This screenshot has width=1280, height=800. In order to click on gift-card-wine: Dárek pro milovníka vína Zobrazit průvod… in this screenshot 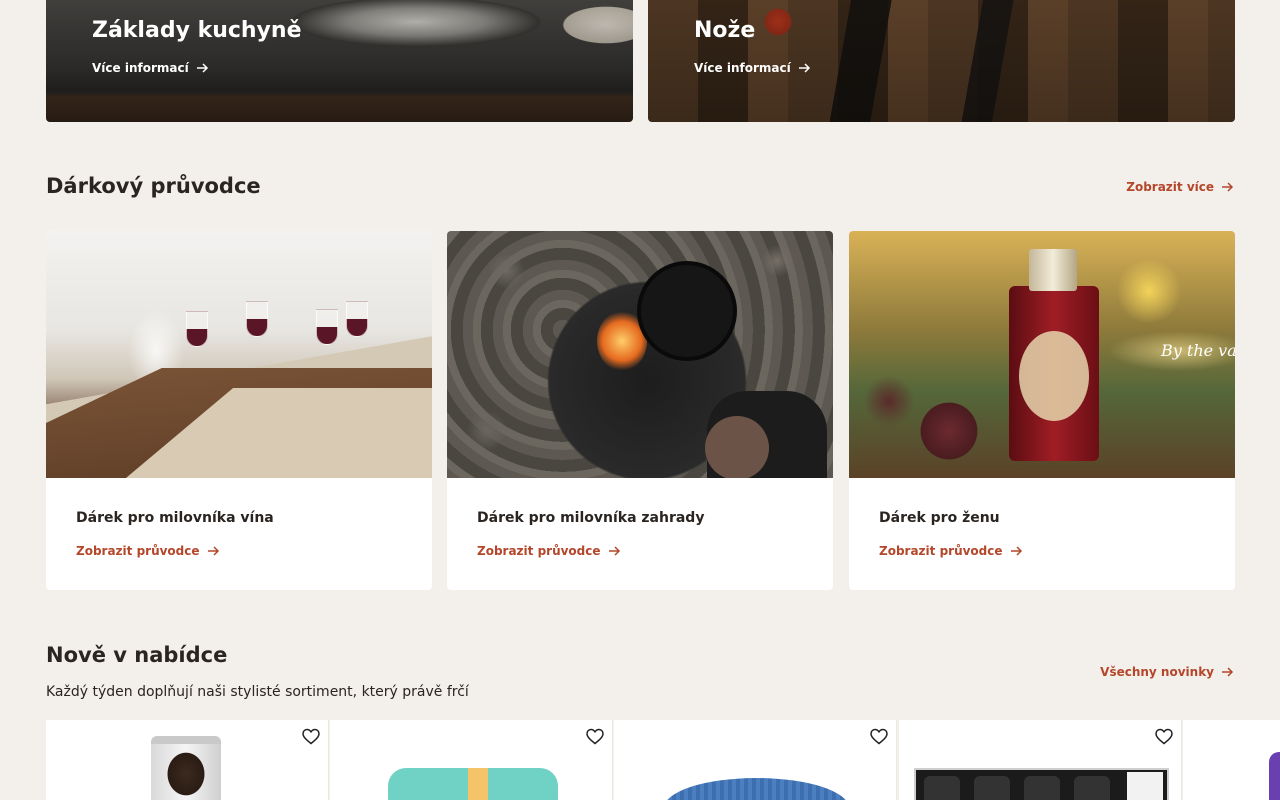, I will do `click(239, 410)`.